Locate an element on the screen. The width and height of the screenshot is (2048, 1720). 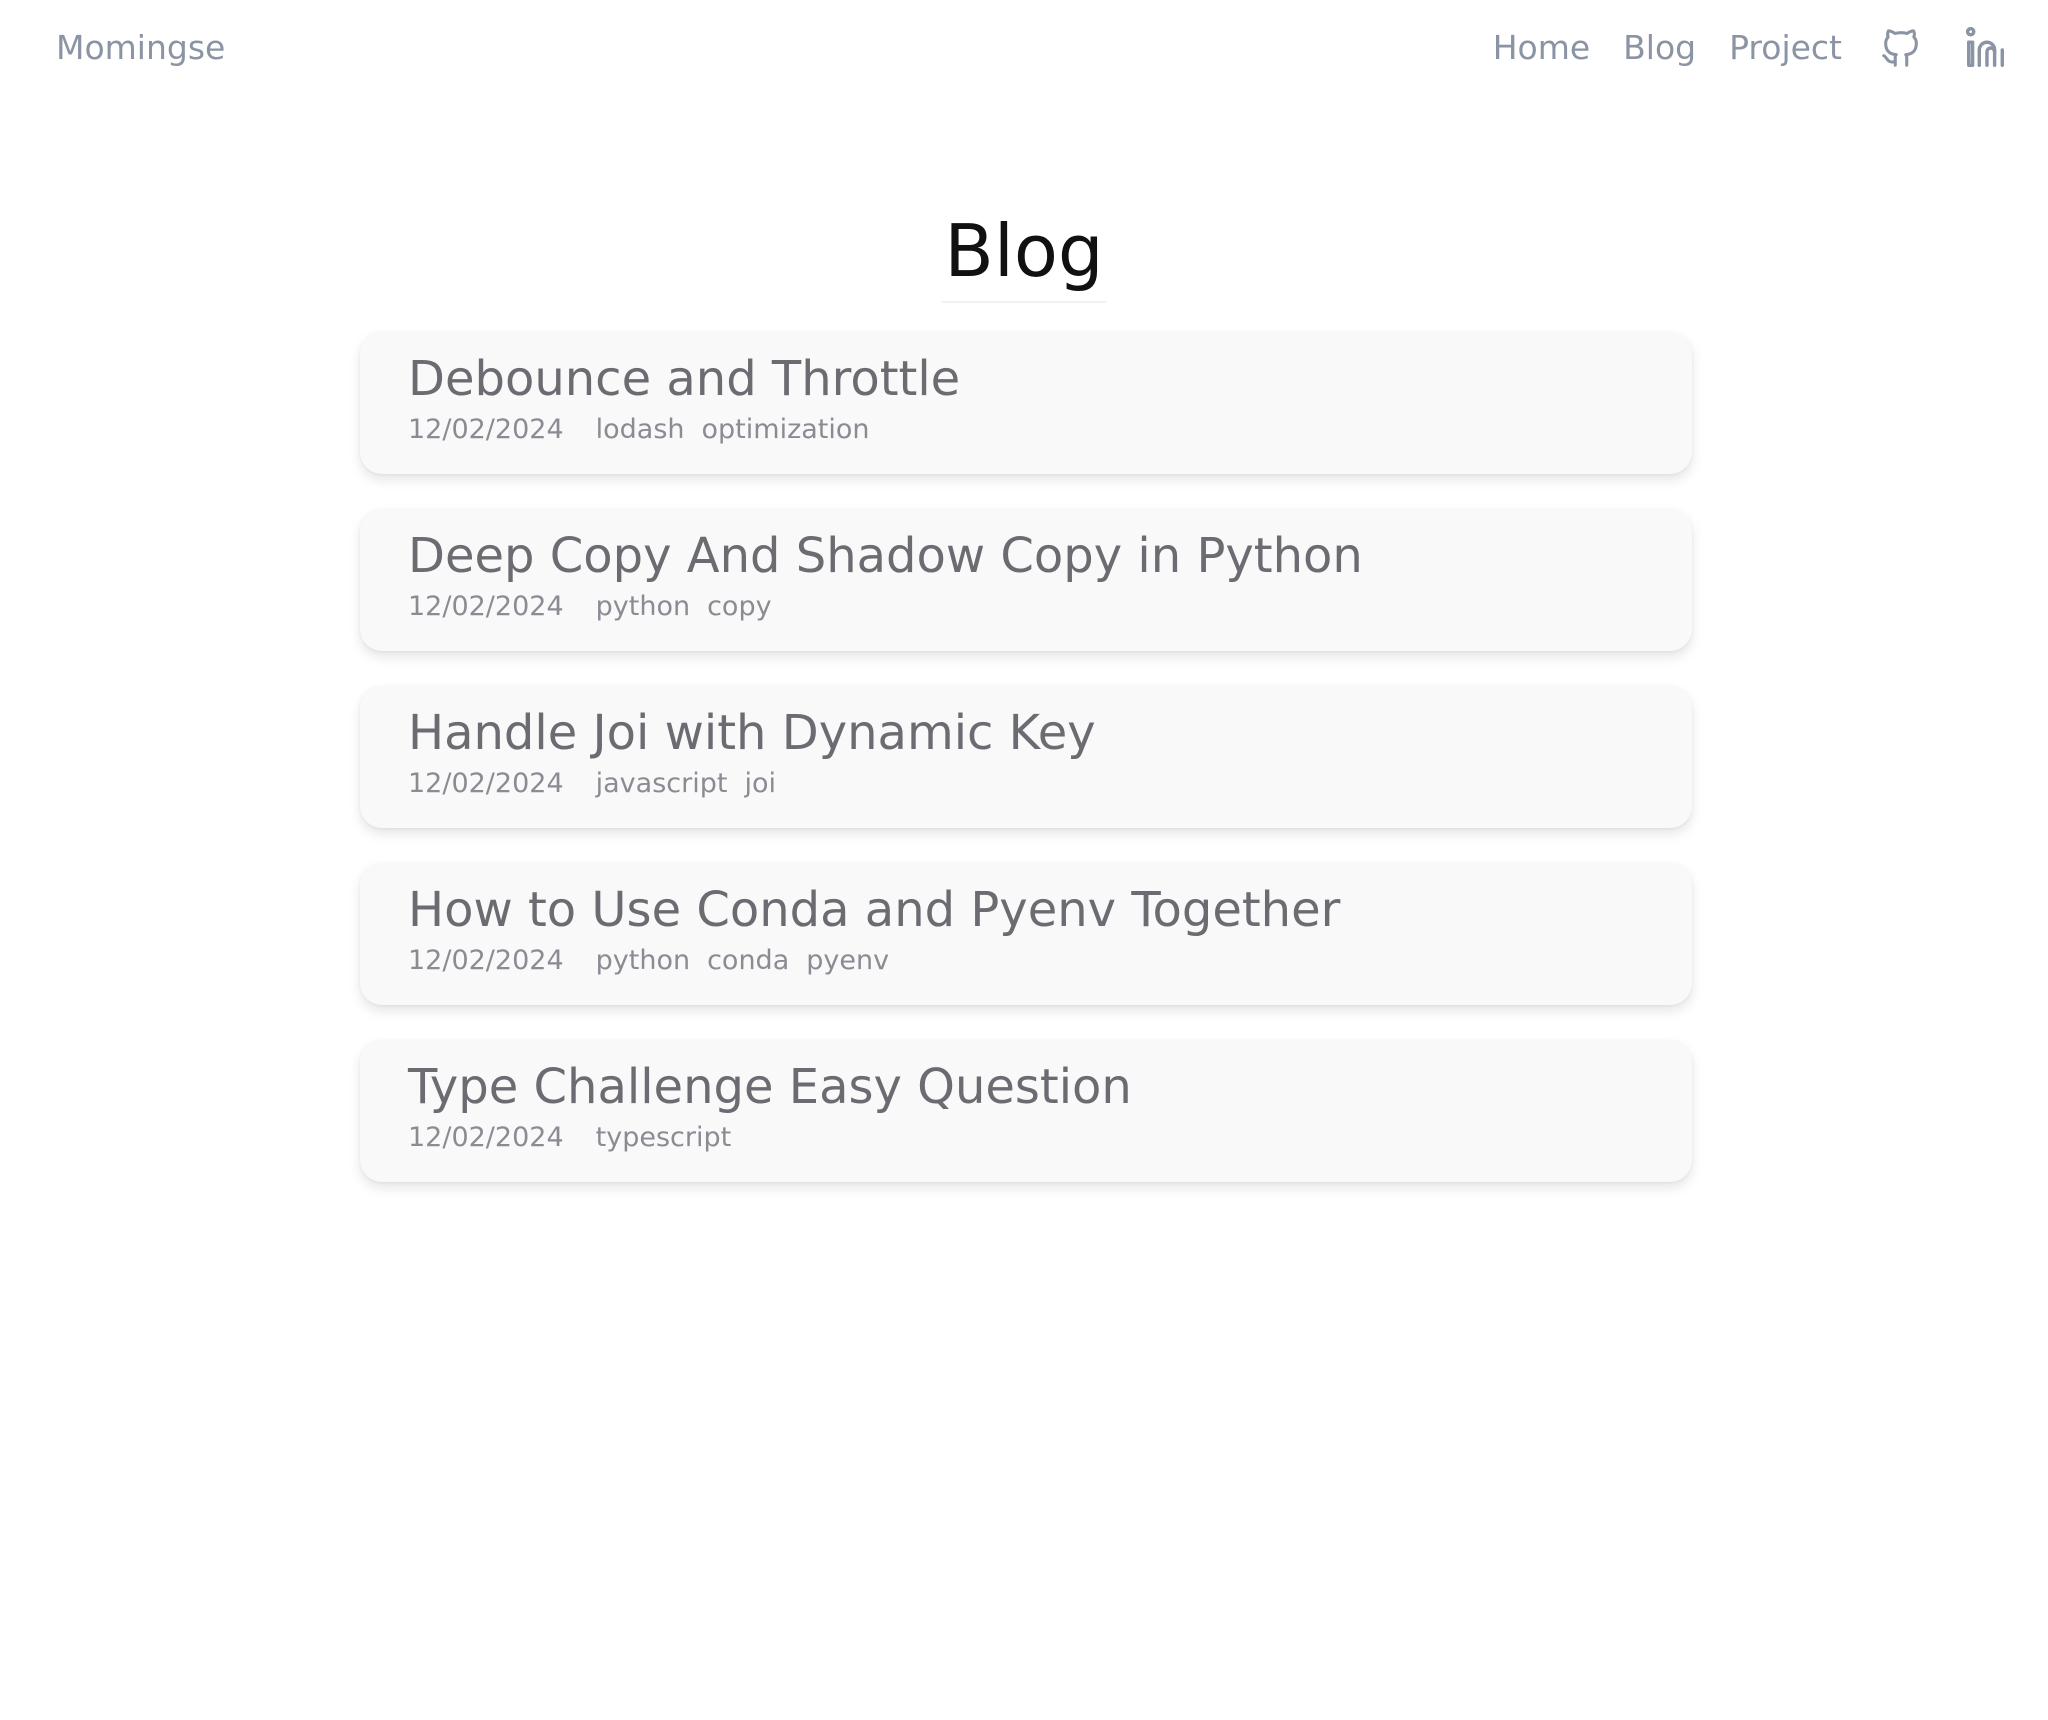
post-tag: conda is located at coordinates (748, 961).